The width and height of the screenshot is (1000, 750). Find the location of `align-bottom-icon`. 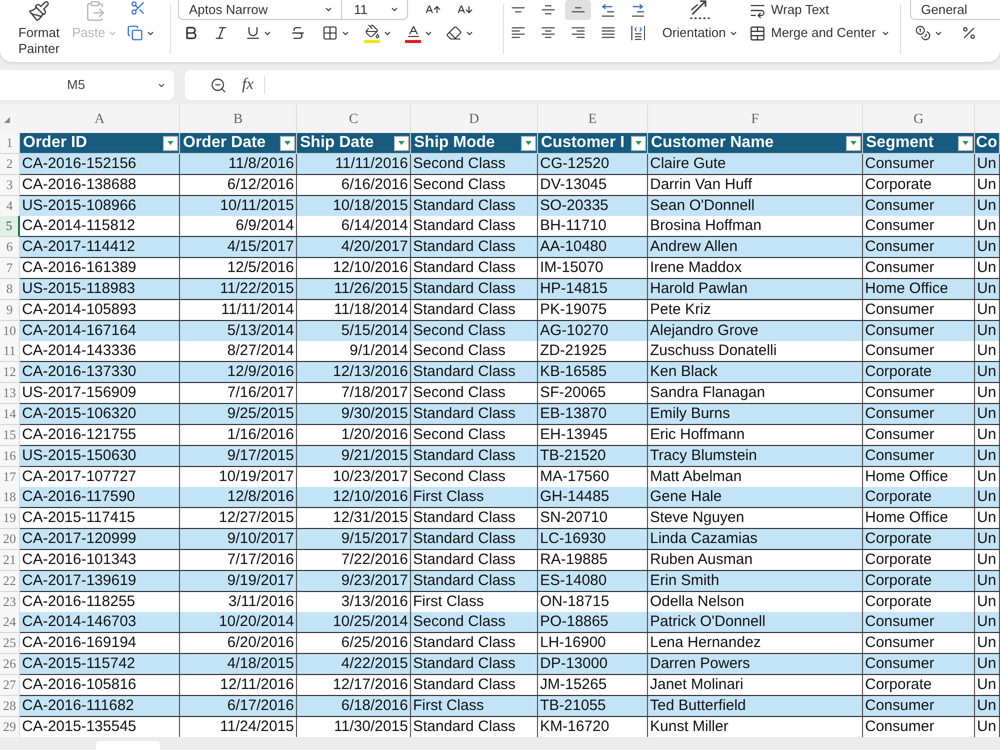

align-bottom-icon is located at coordinates (578, 10).